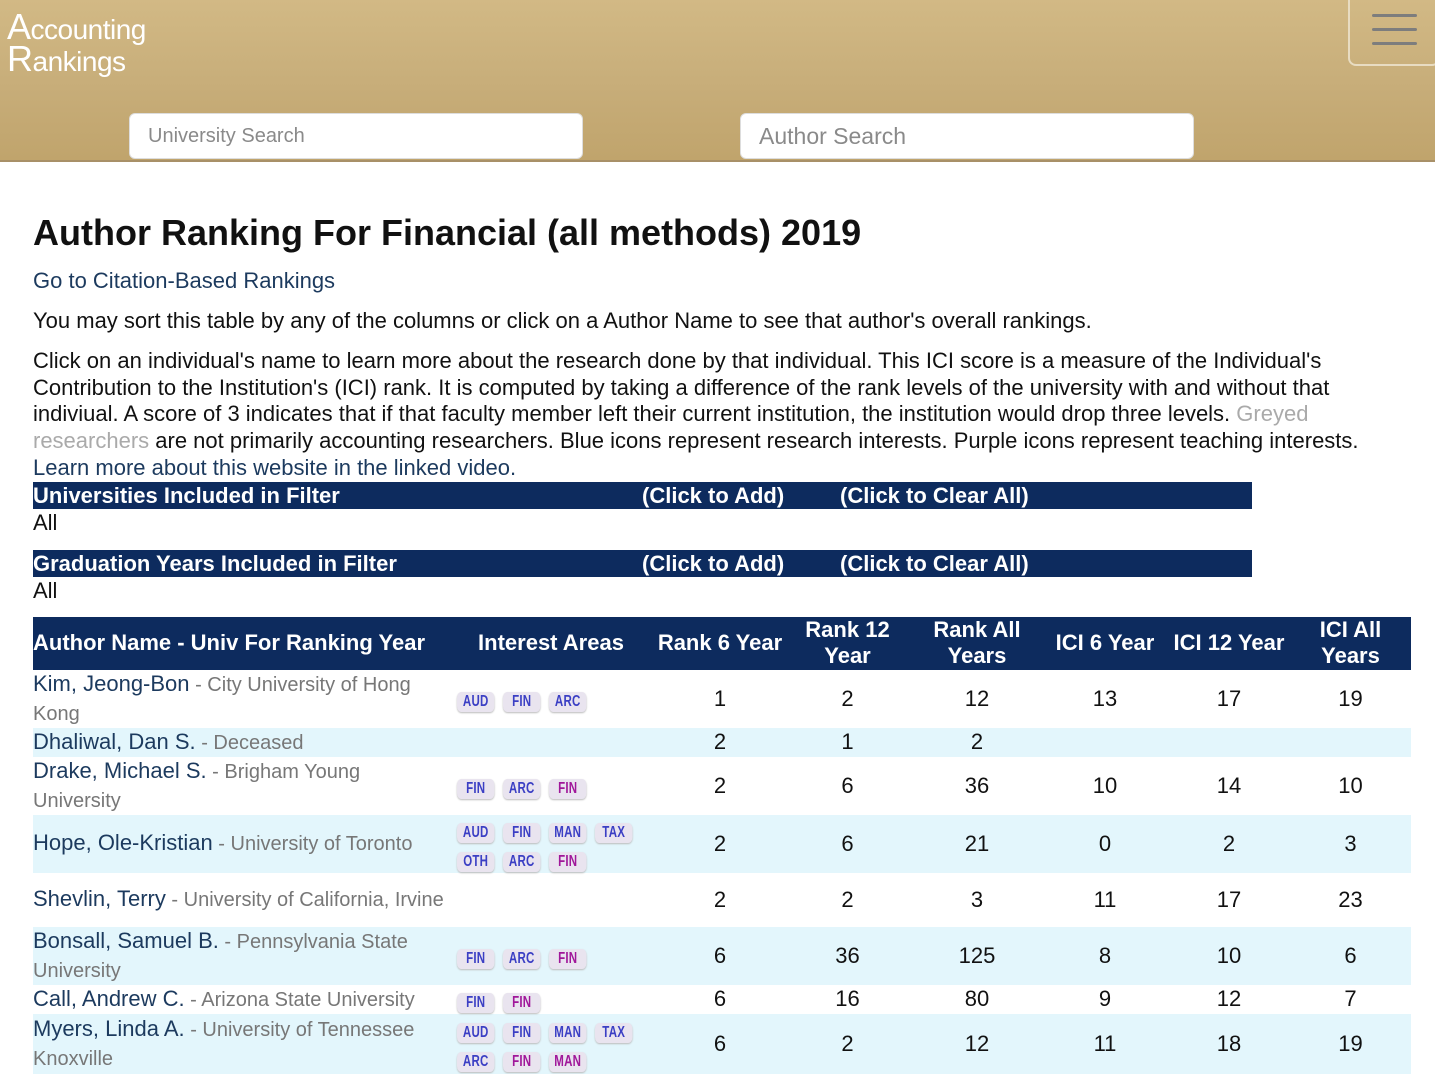 The image size is (1435, 1074). Describe the element at coordinates (1229, 785) in the screenshot. I see `cell-i12: 14` at that location.